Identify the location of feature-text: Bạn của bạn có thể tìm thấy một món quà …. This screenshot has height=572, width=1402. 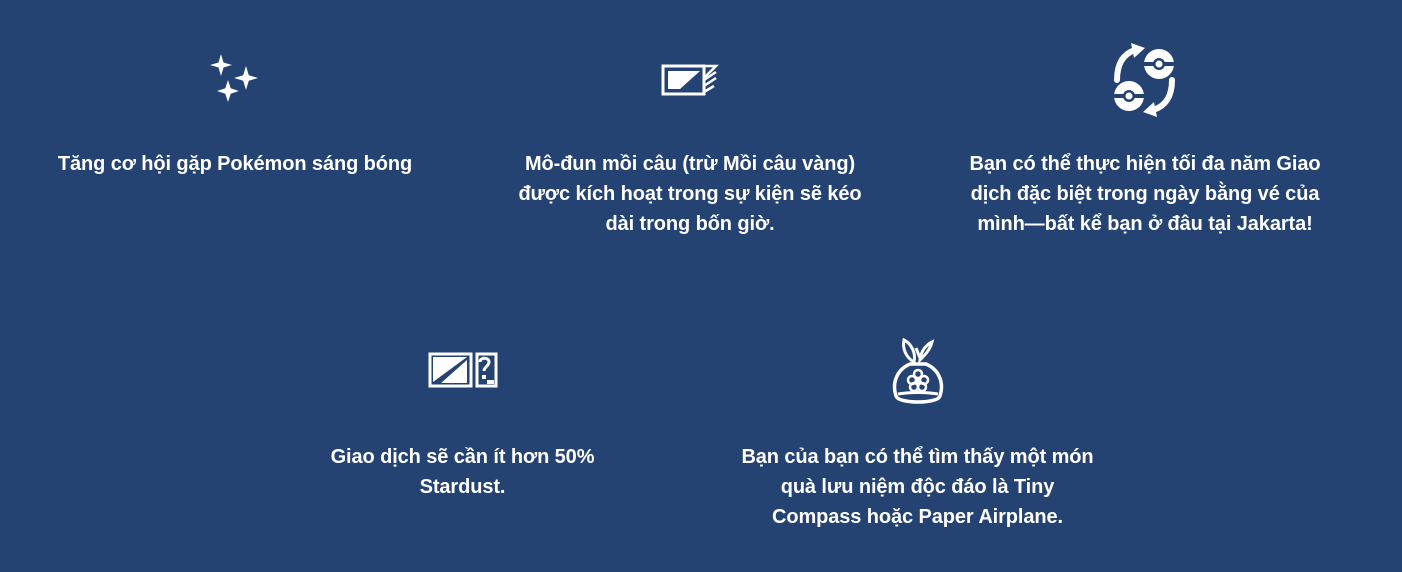
(917, 487).